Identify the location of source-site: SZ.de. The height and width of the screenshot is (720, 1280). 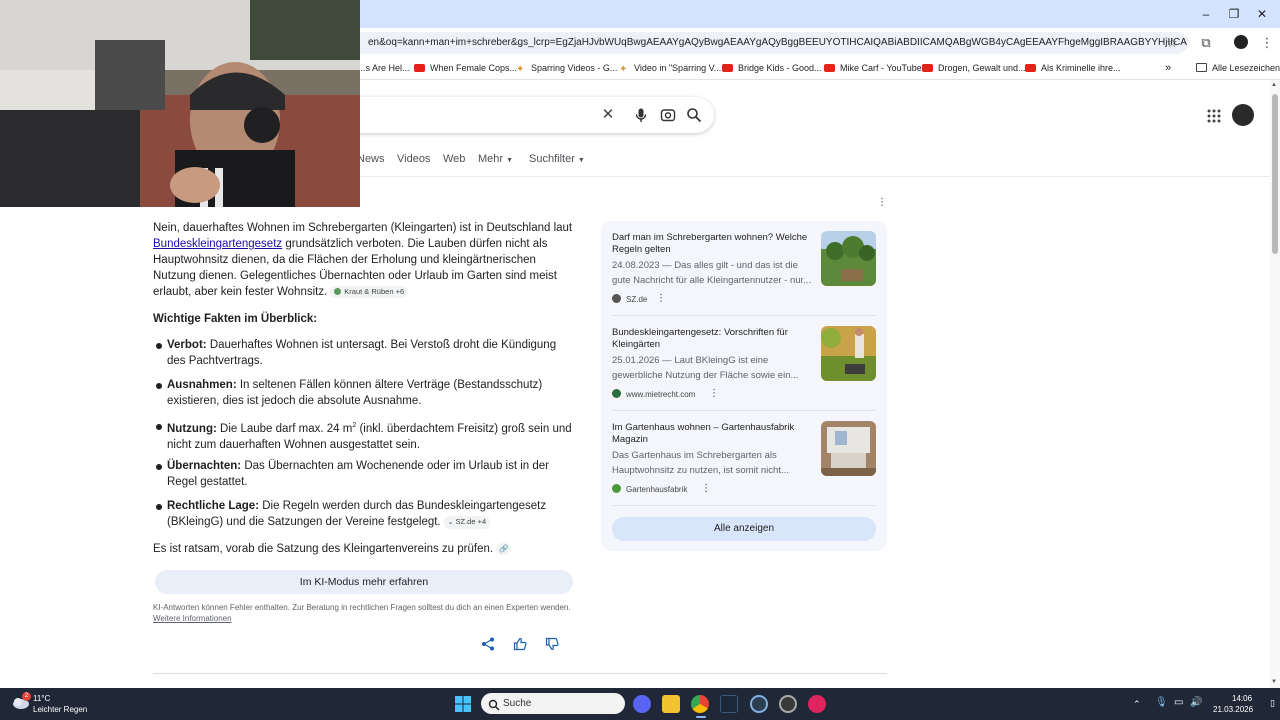
(629, 299).